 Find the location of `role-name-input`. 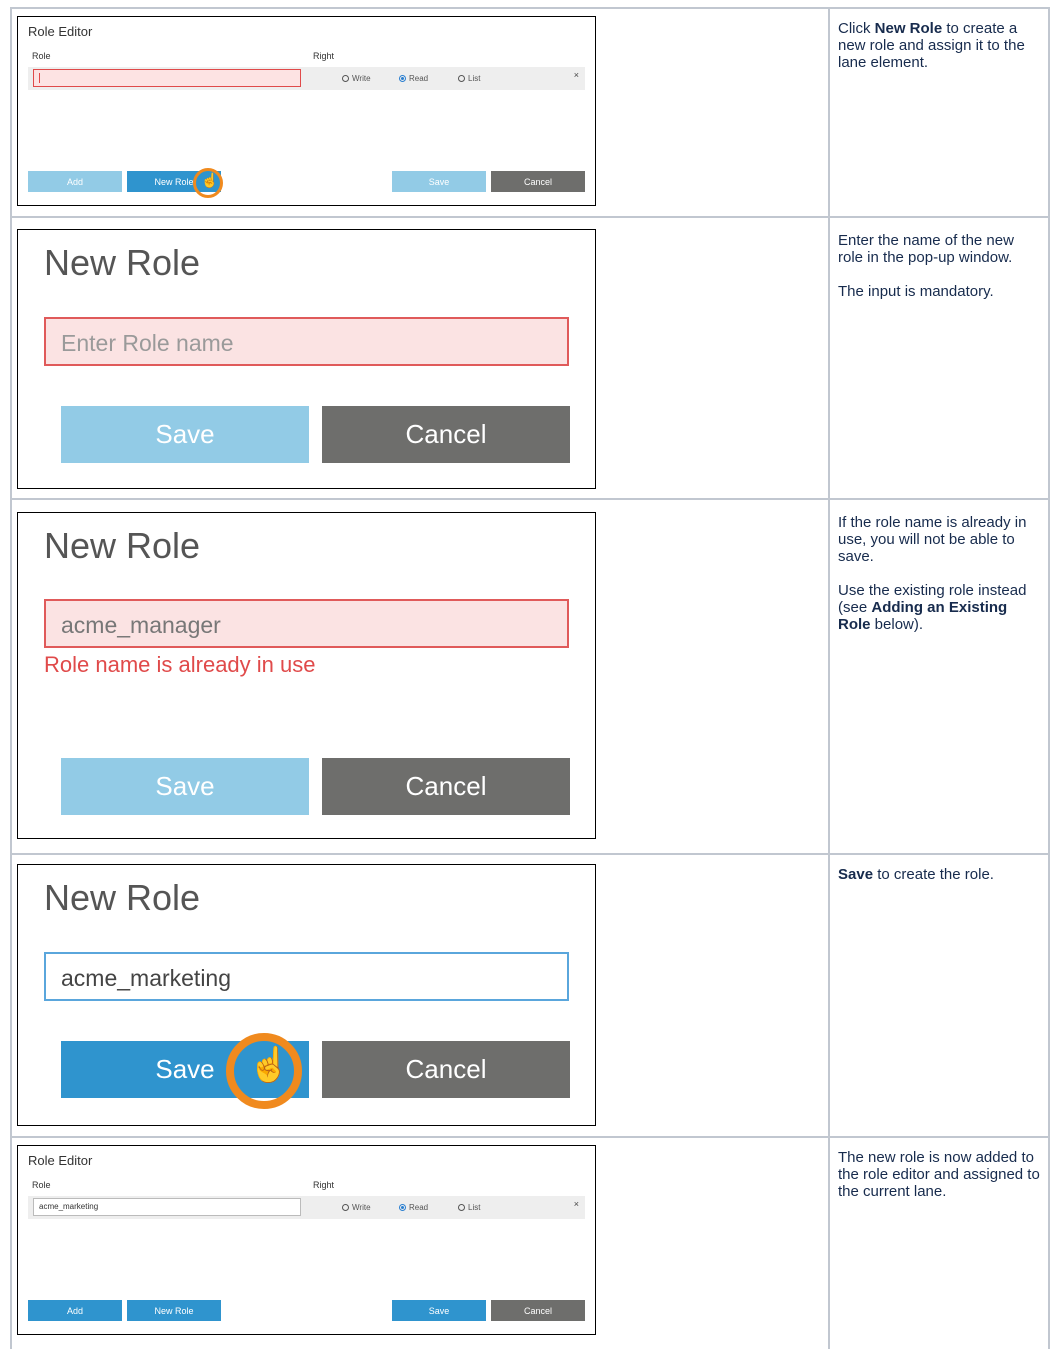

role-name-input is located at coordinates (167, 78).